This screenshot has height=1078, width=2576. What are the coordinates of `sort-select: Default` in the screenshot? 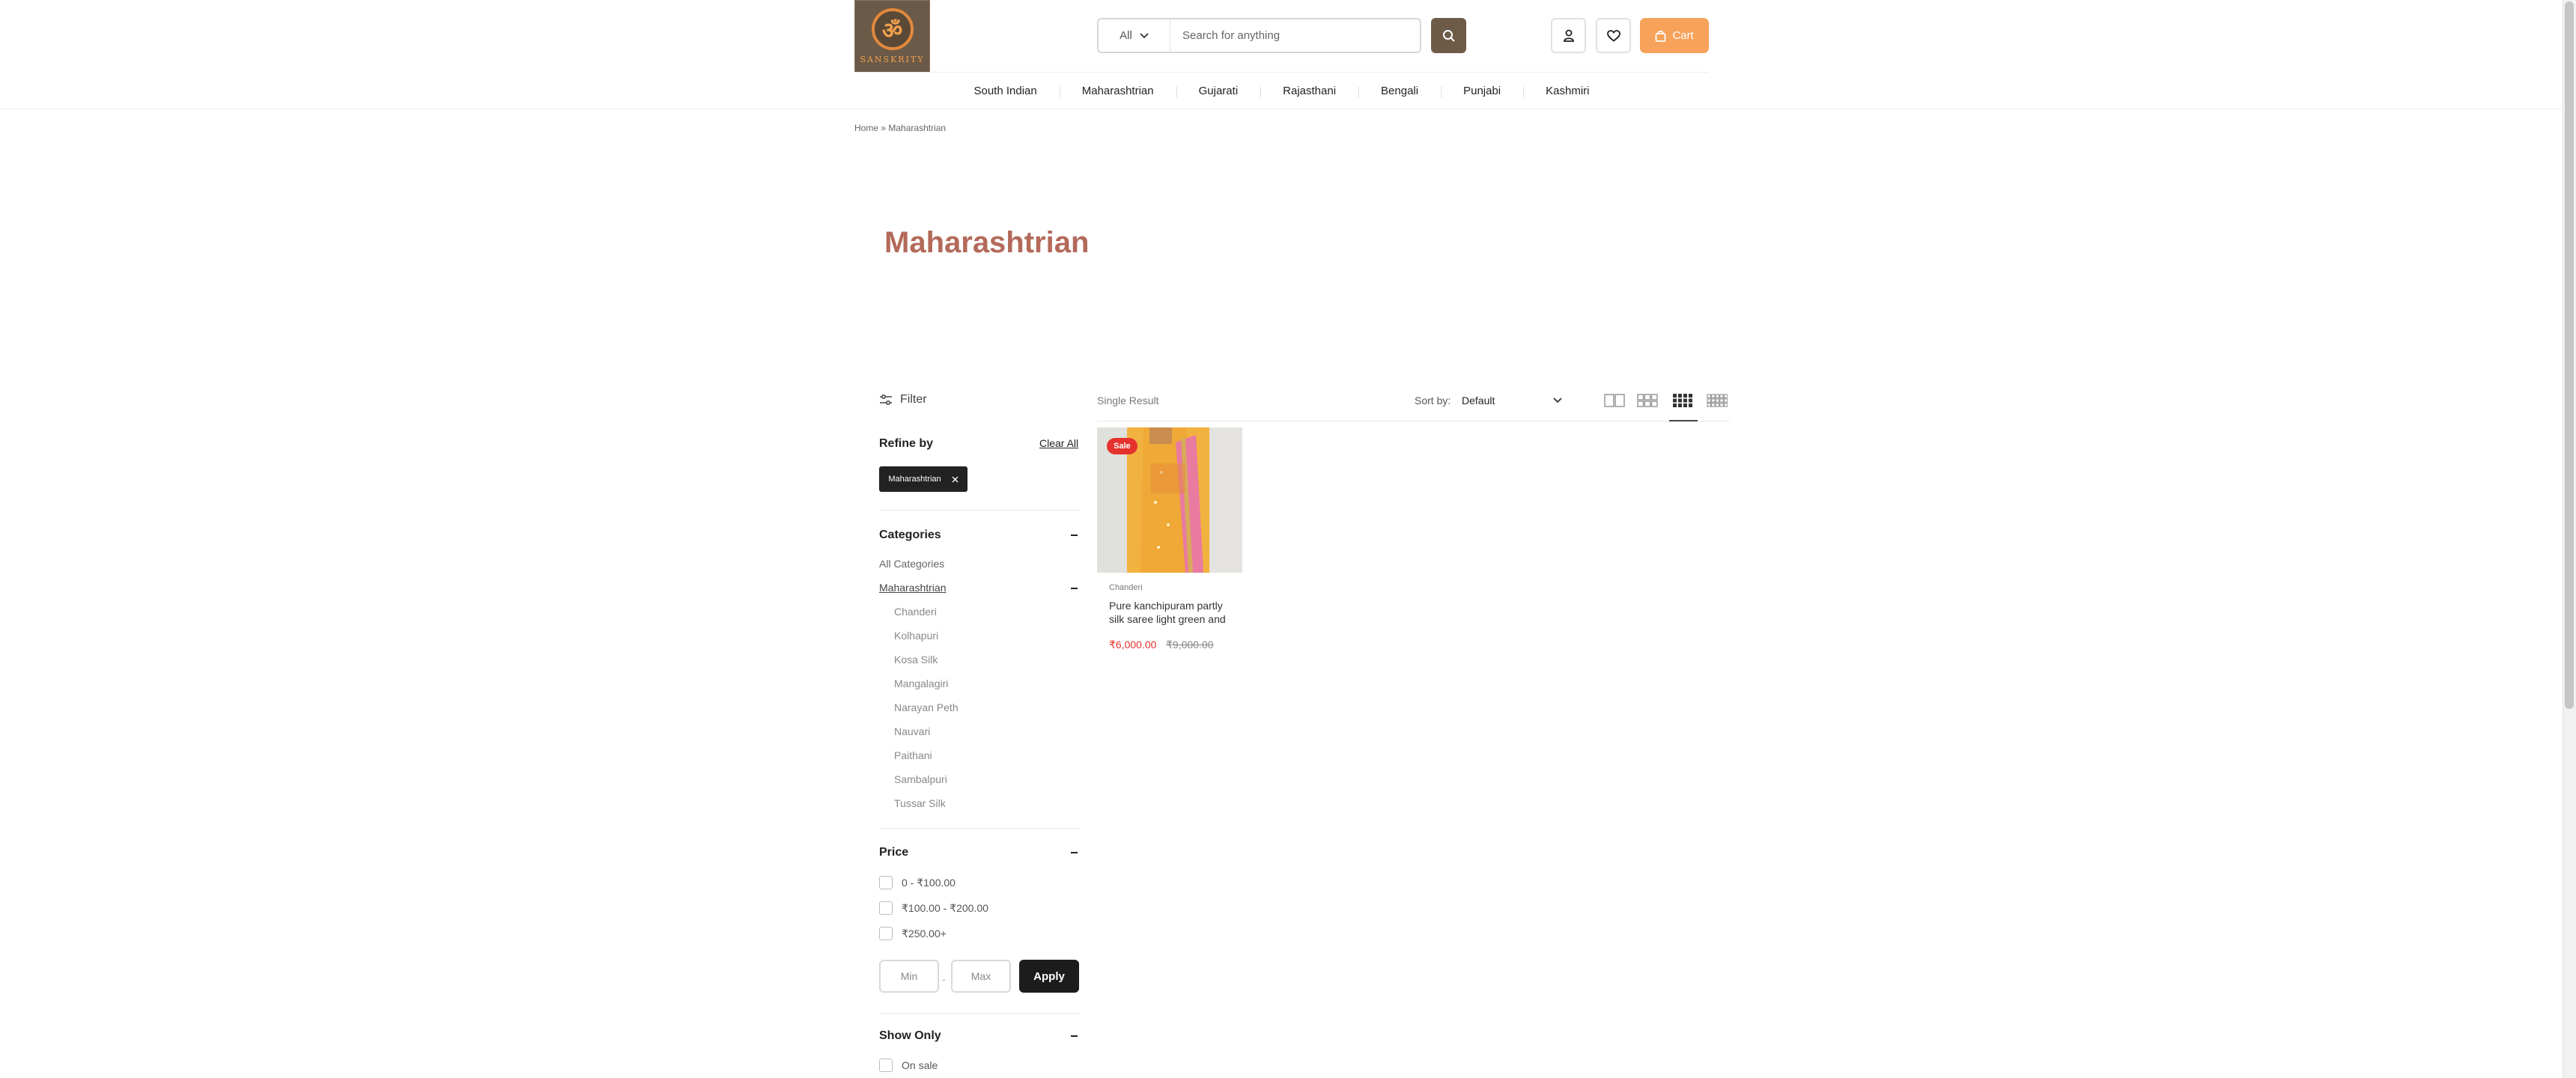 It's located at (1512, 400).